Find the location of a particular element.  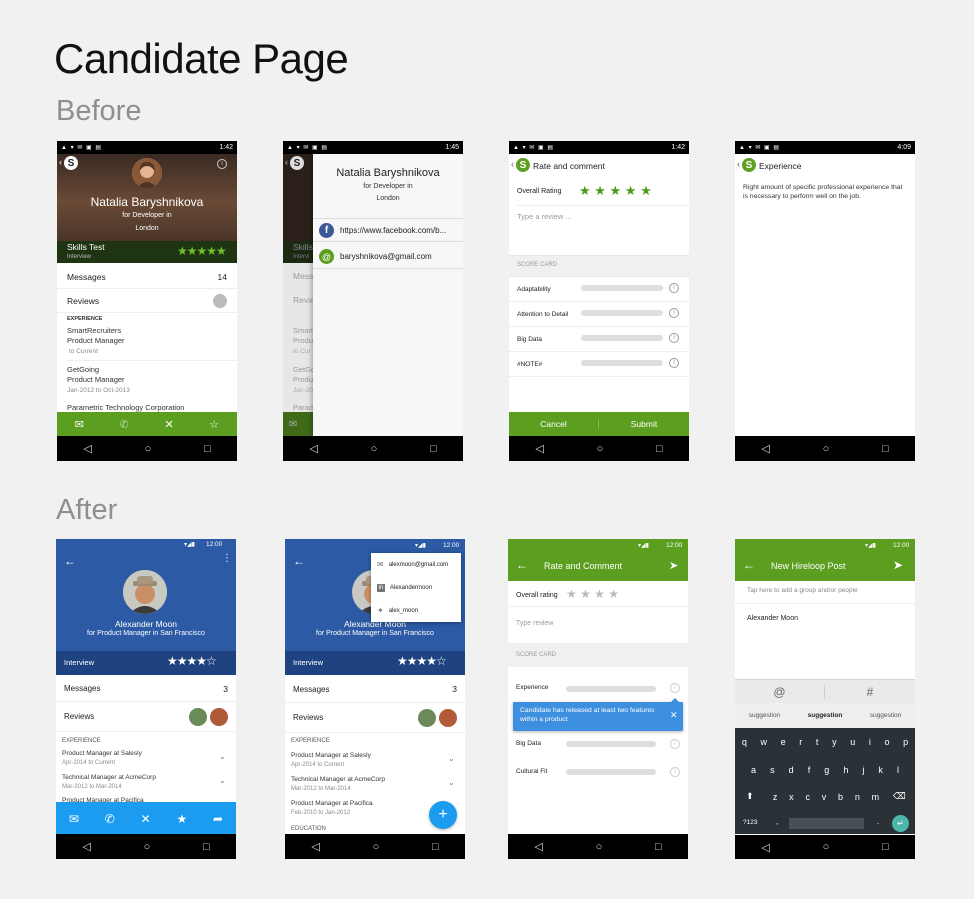

backspace-key-icon: ⌫ is located at coordinates (899, 796).